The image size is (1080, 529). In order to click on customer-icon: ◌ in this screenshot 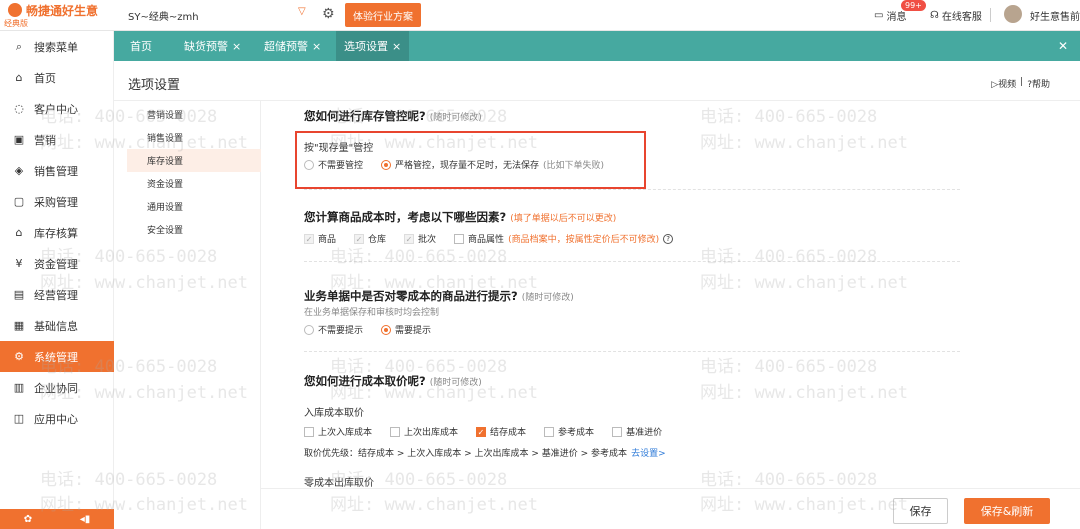, I will do `click(19, 108)`.